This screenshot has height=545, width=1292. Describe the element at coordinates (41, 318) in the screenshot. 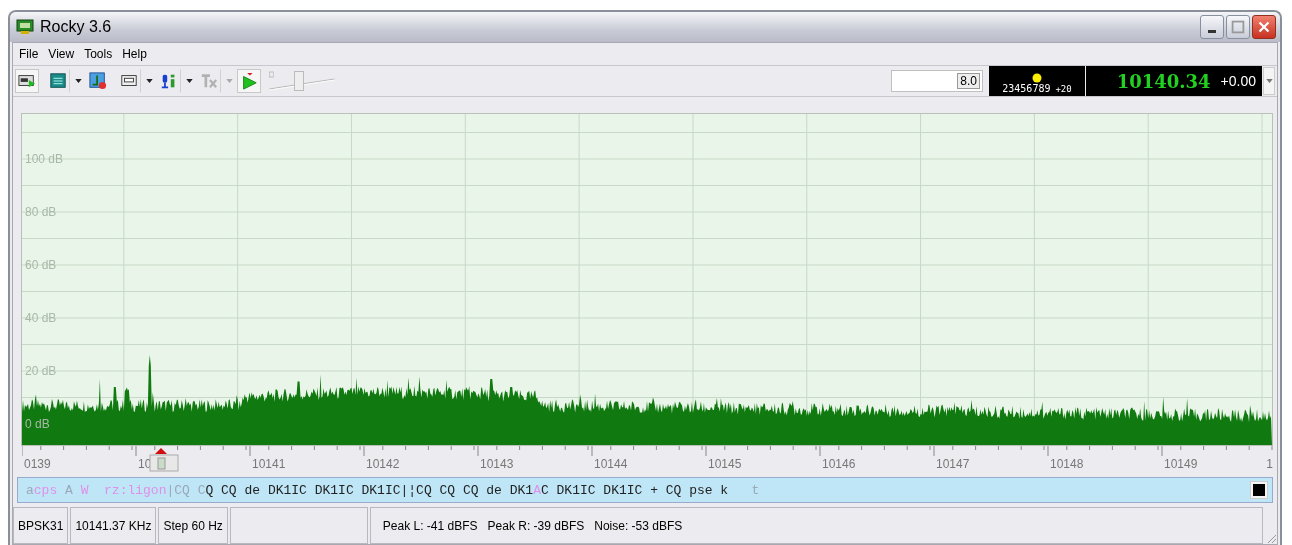

I see `db-label: 40 dB` at that location.